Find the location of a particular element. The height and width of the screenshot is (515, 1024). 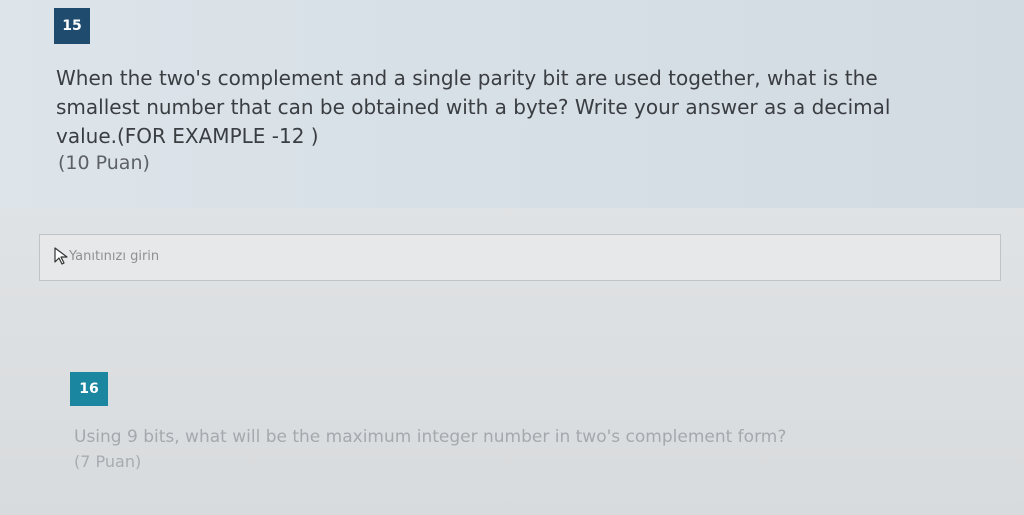

question-number-badge: 15 is located at coordinates (72, 26).